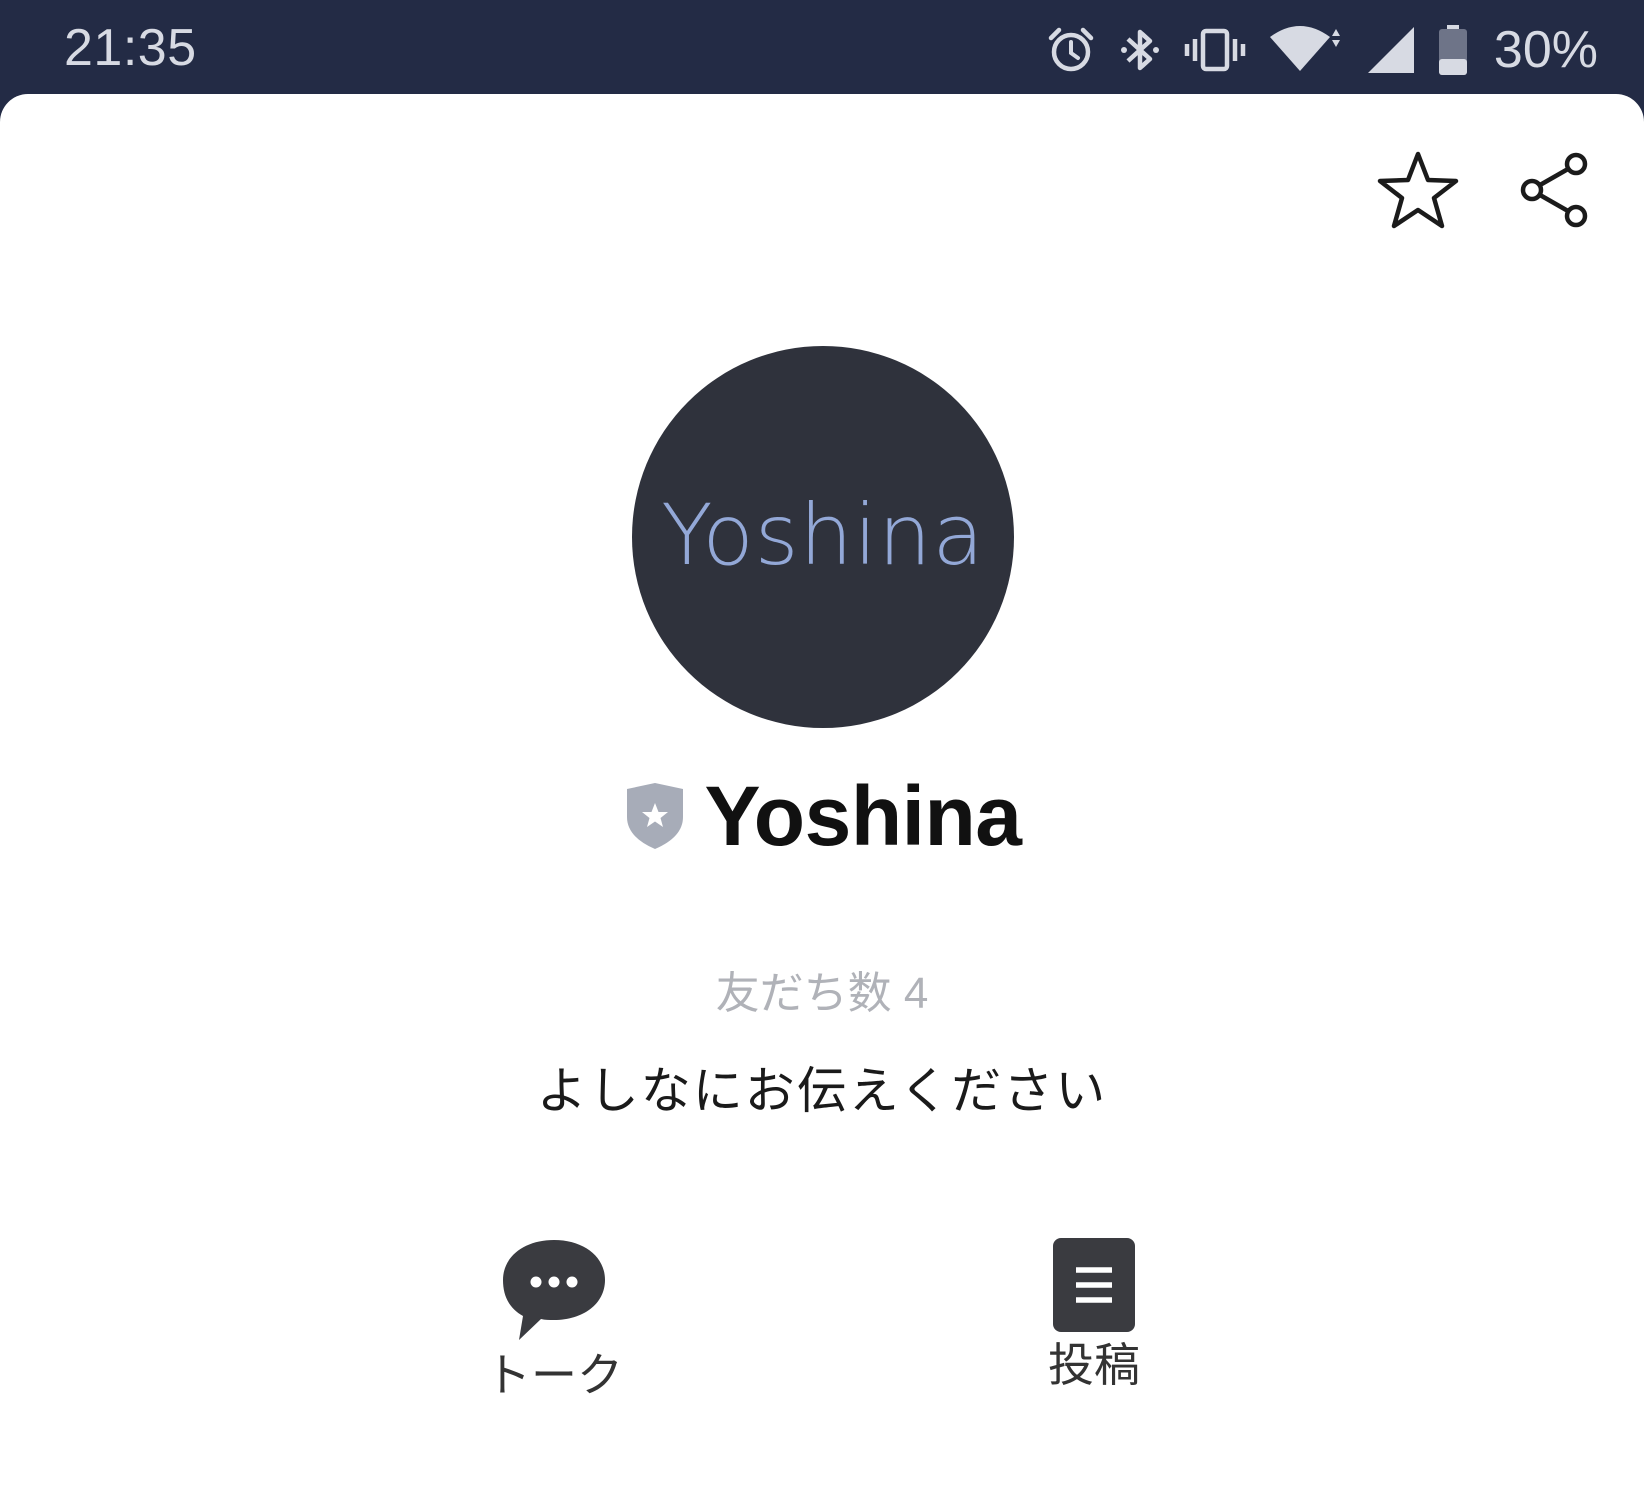 The height and width of the screenshot is (1495, 1644). I want to click on post-icon, so click(1094, 1285).